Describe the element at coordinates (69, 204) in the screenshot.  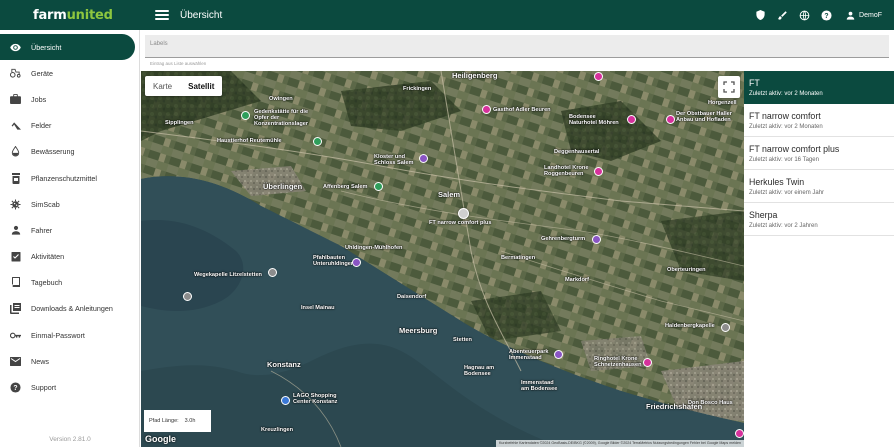
I see `sidebar-item-simscab: SimScab` at that location.